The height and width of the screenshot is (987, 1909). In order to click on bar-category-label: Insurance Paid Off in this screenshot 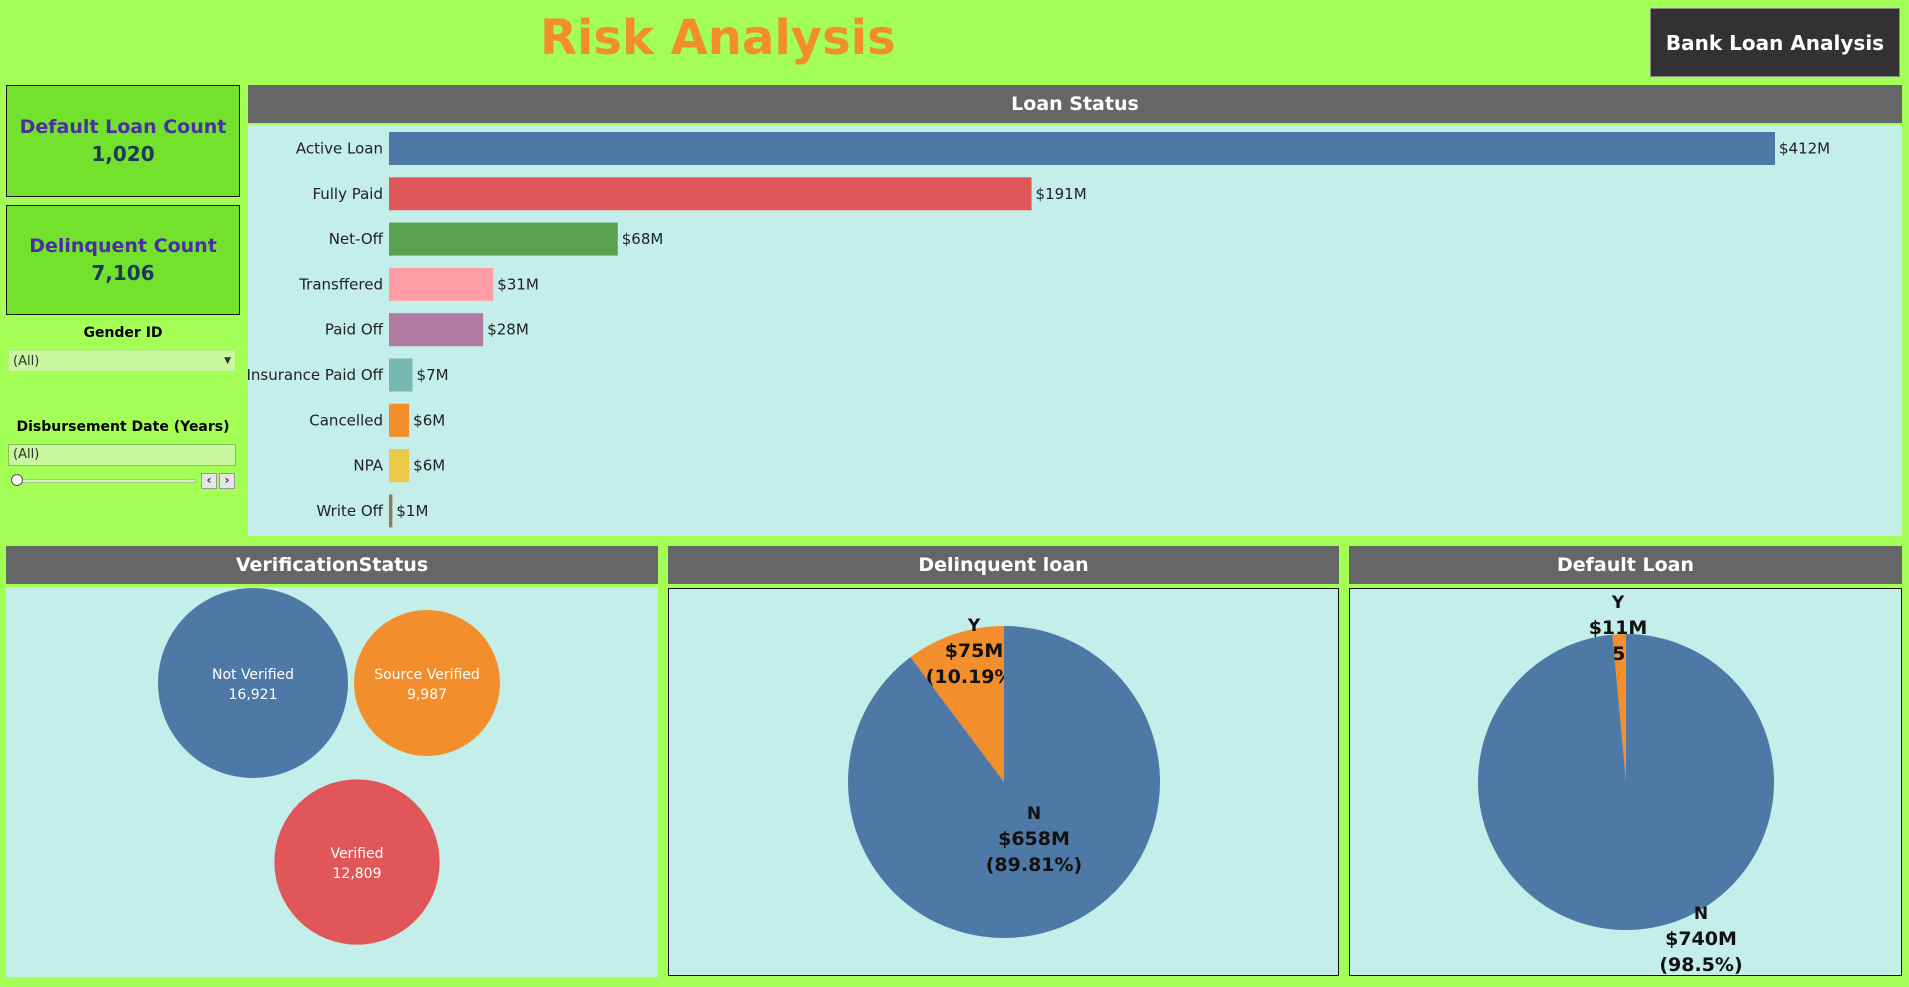, I will do `click(316, 375)`.